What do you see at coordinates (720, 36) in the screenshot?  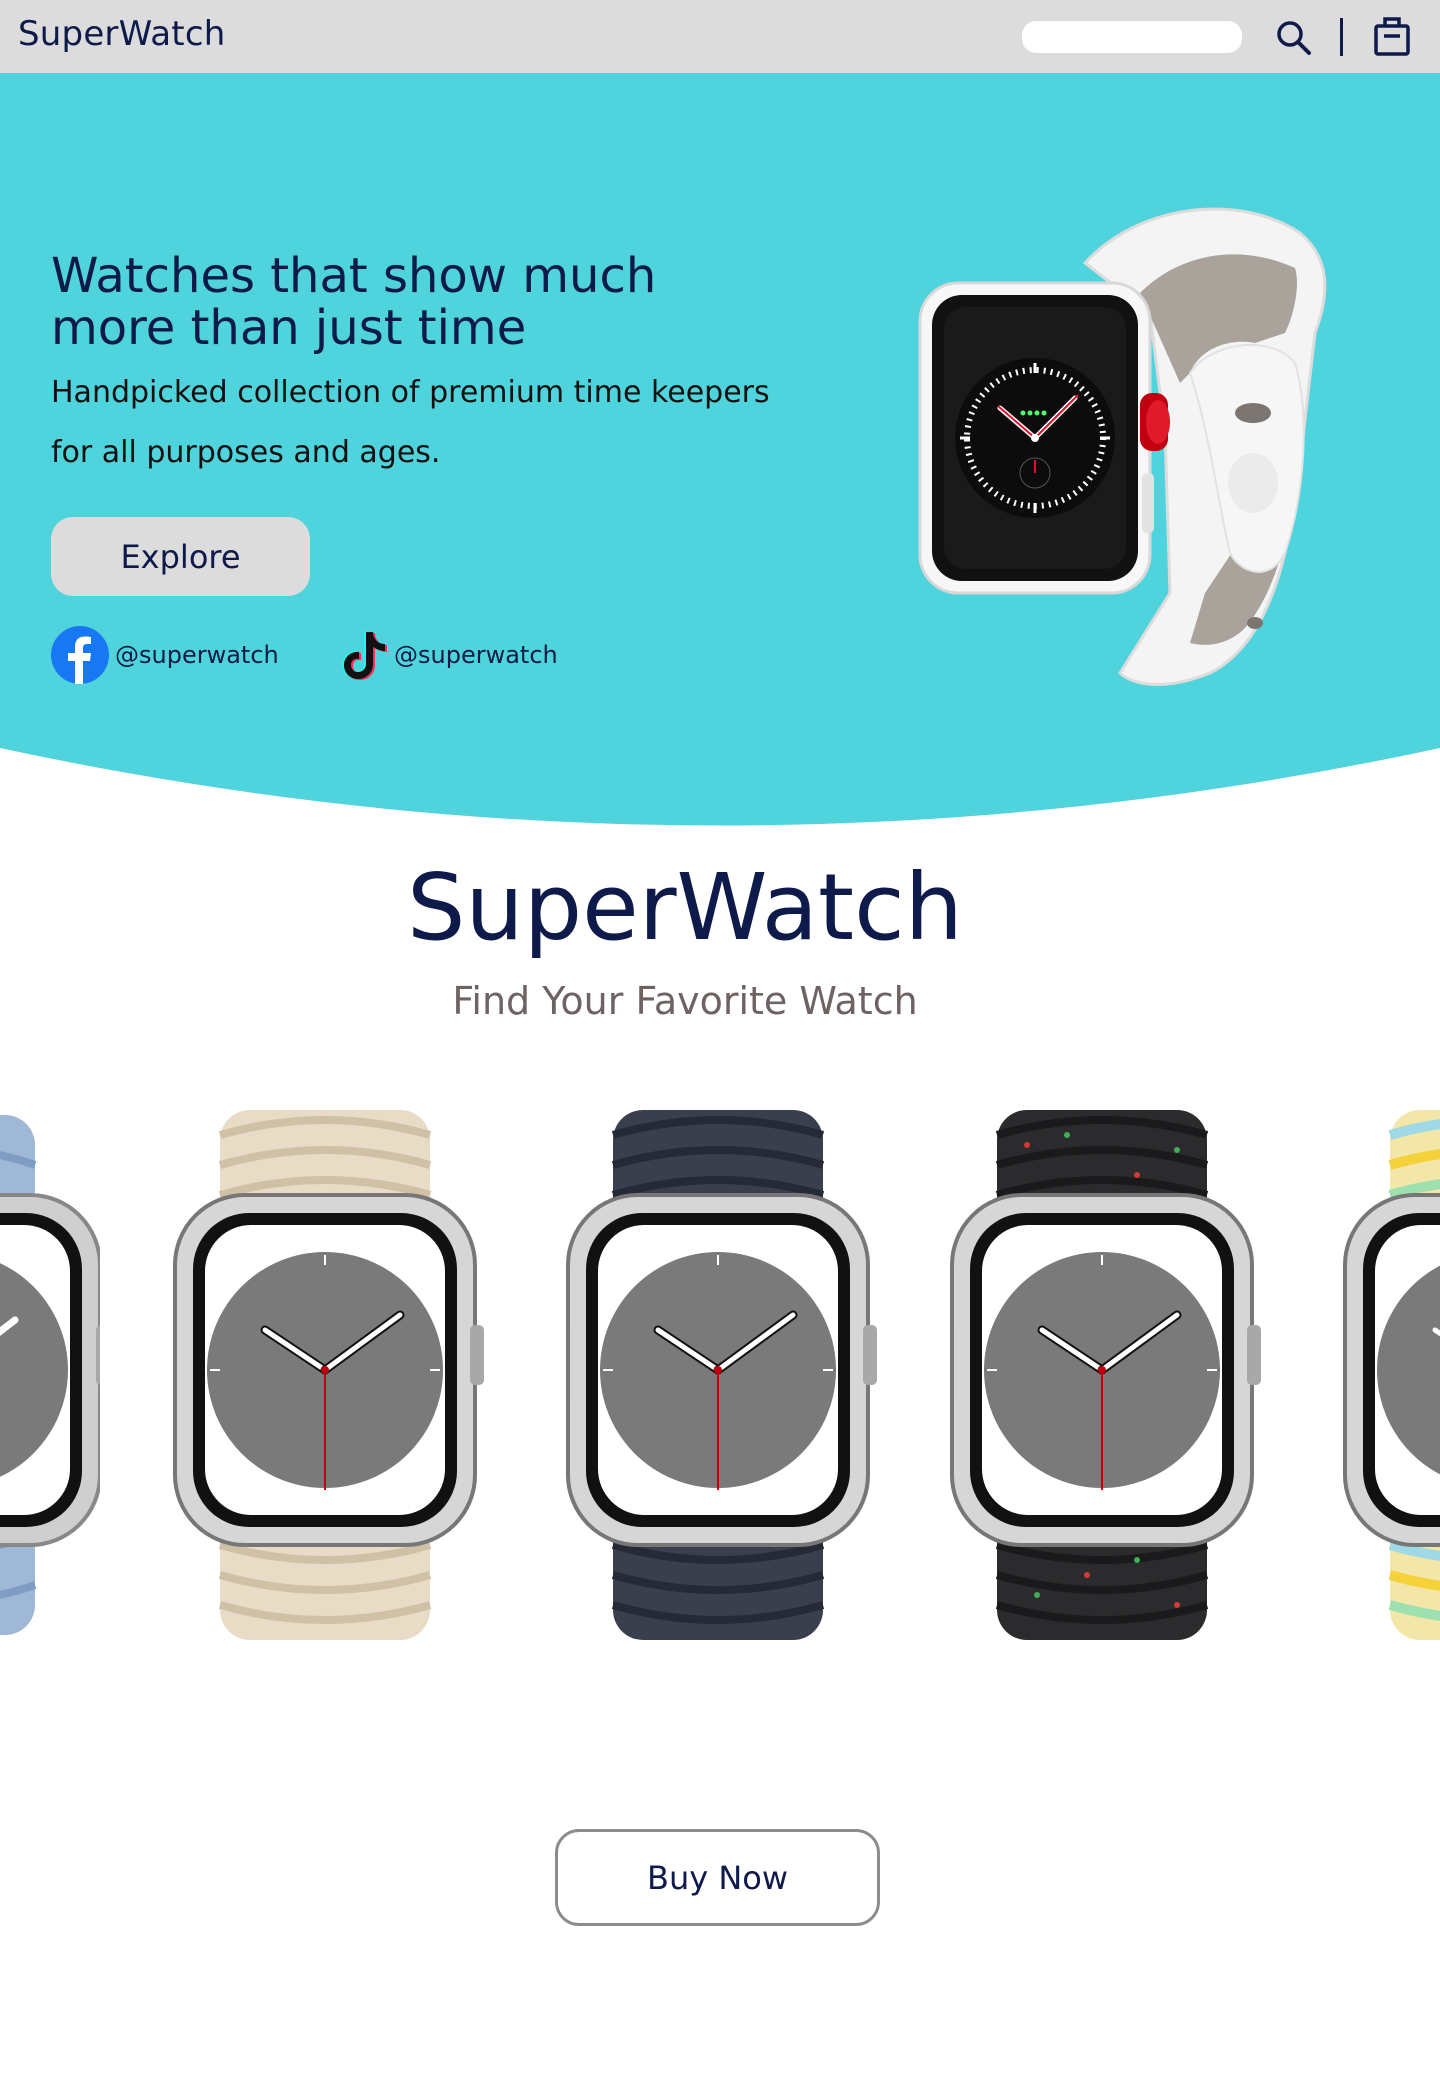 I see `top-nav-bar: SuperWatch` at bounding box center [720, 36].